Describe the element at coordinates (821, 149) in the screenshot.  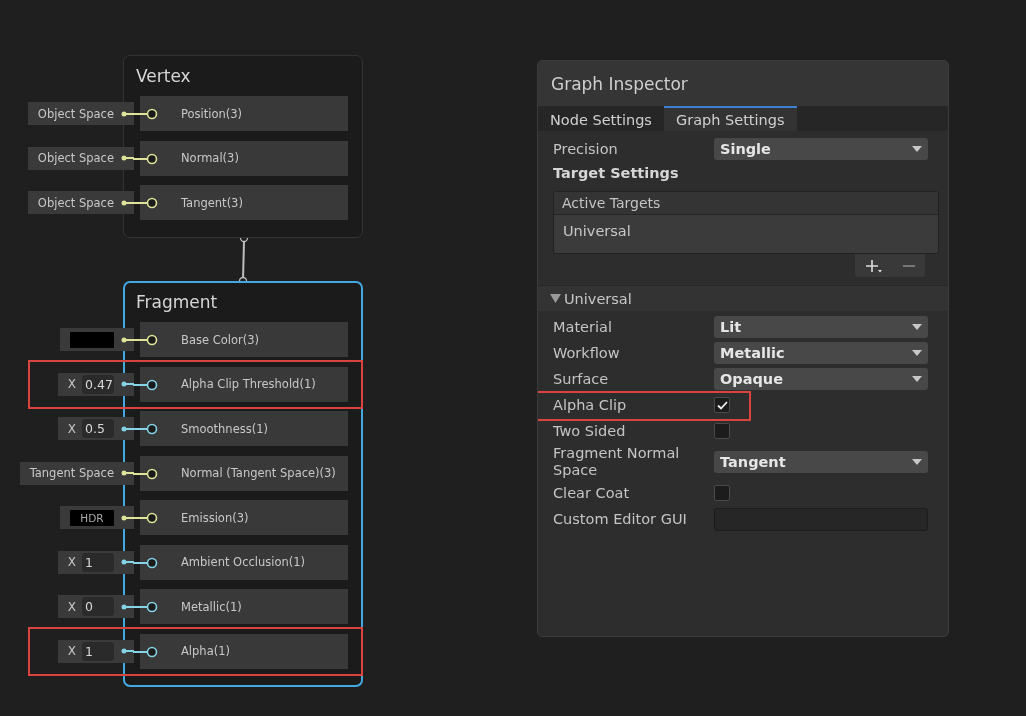
I see `dropdown: Single` at that location.